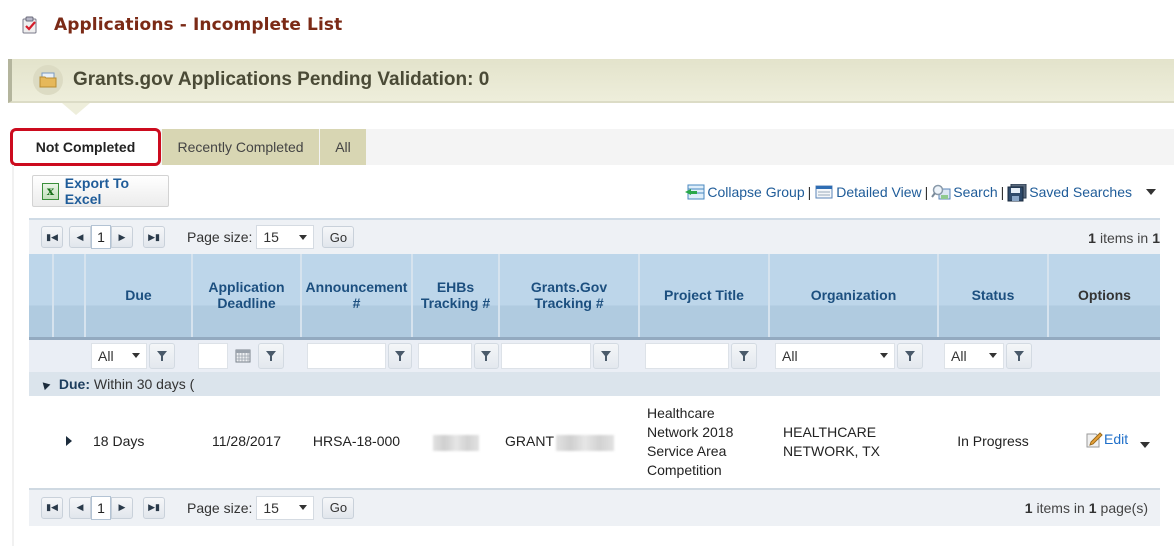 The height and width of the screenshot is (546, 1174). I want to click on calendar-icon, so click(243, 356).